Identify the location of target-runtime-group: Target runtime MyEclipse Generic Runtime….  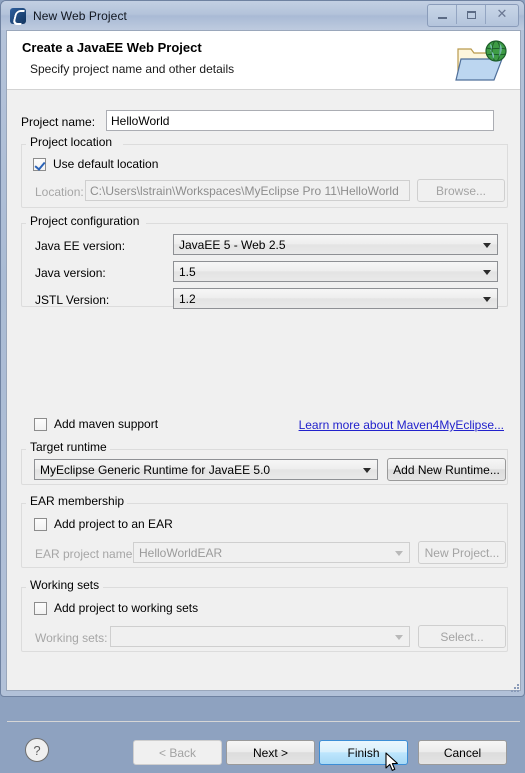
(264, 462).